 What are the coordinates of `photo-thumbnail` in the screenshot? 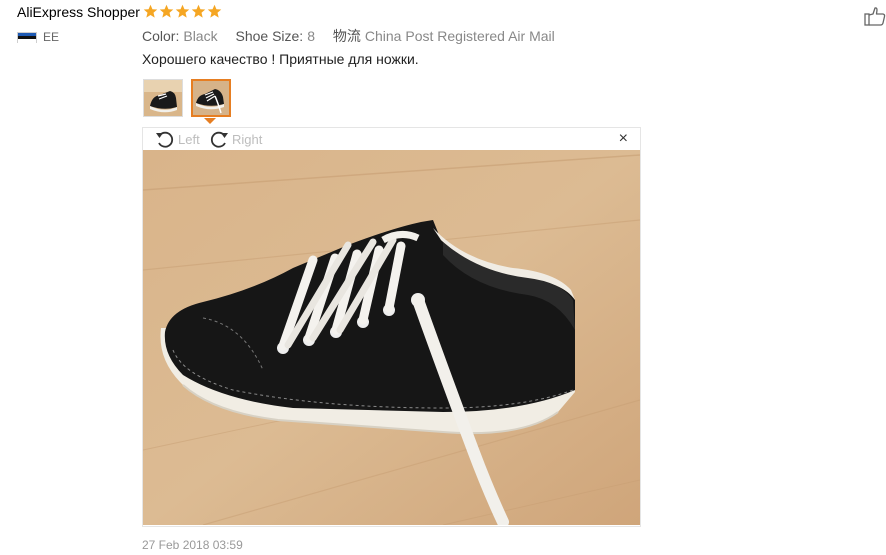 It's located at (163, 98).